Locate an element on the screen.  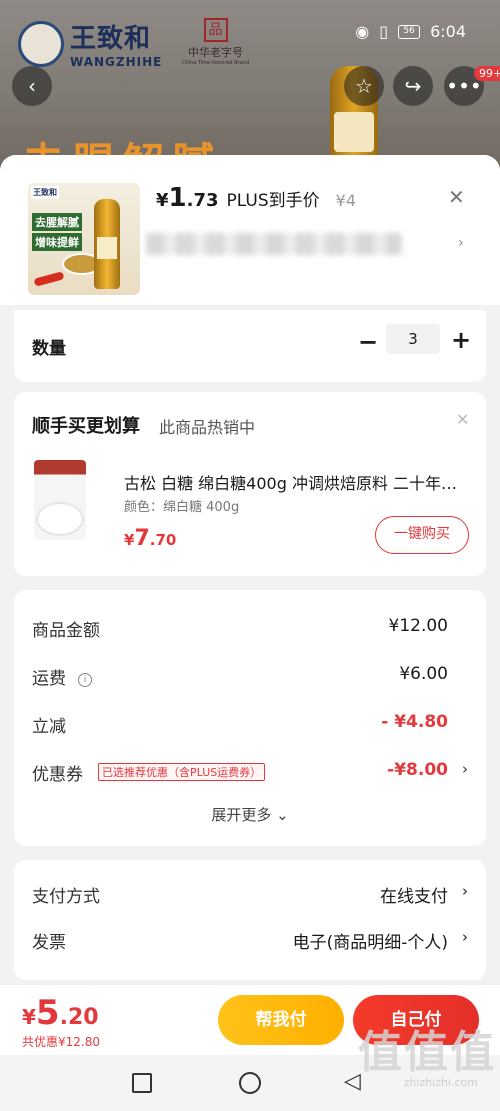
shipping-value: ¥6.00 is located at coordinates (423, 674).